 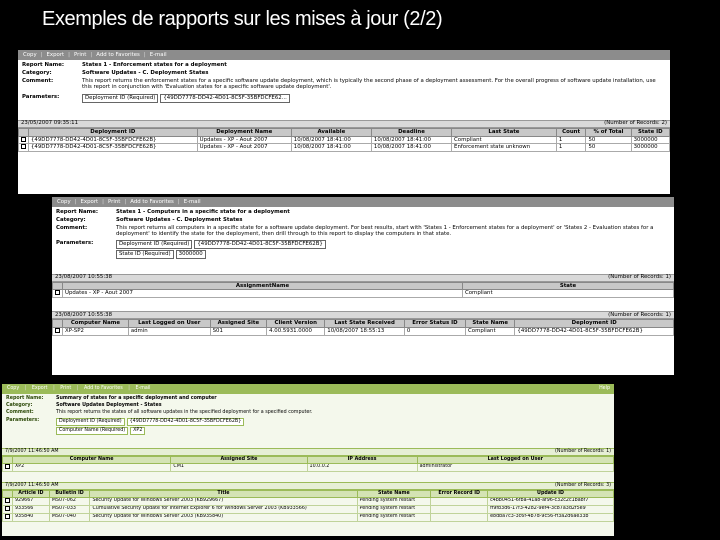 What do you see at coordinates (20, 412) in the screenshot?
I see `comment-label: Comment:` at bounding box center [20, 412].